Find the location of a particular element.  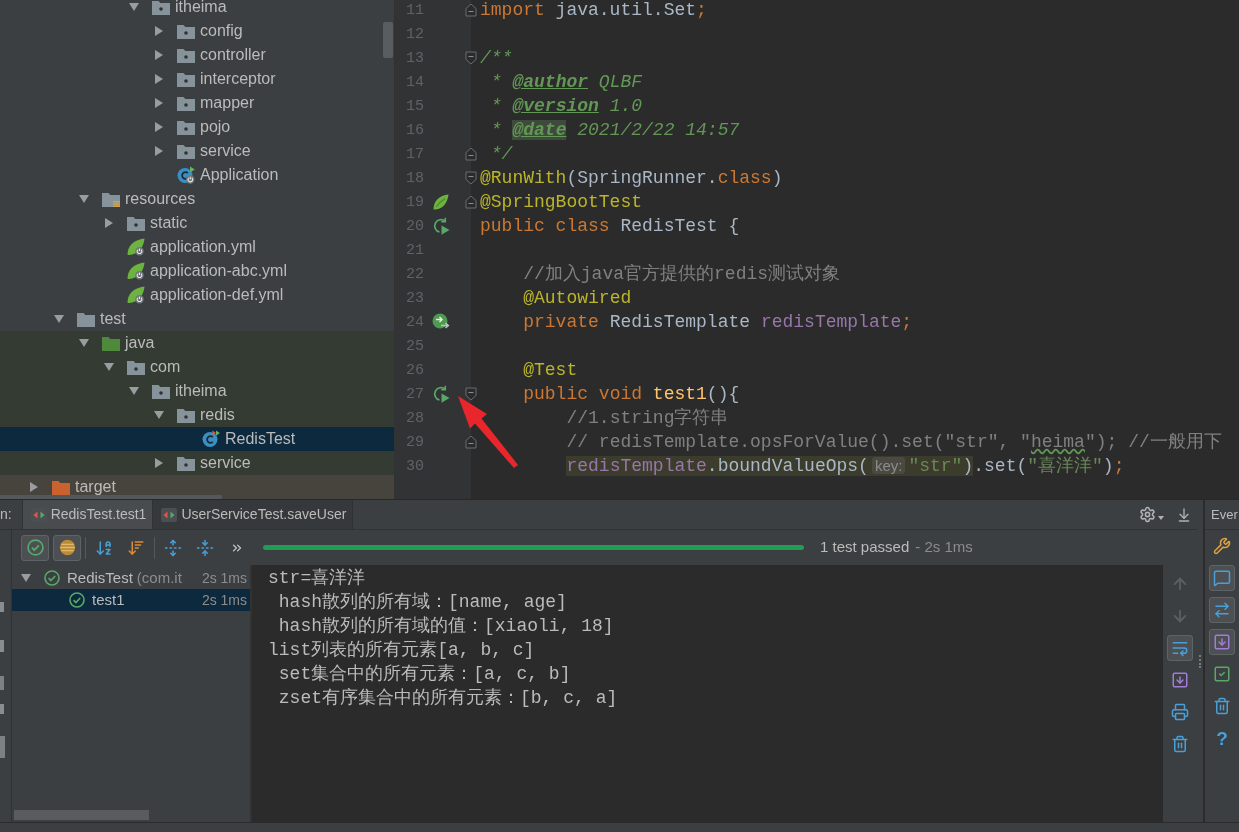

striped-circle-icon is located at coordinates (67, 547).